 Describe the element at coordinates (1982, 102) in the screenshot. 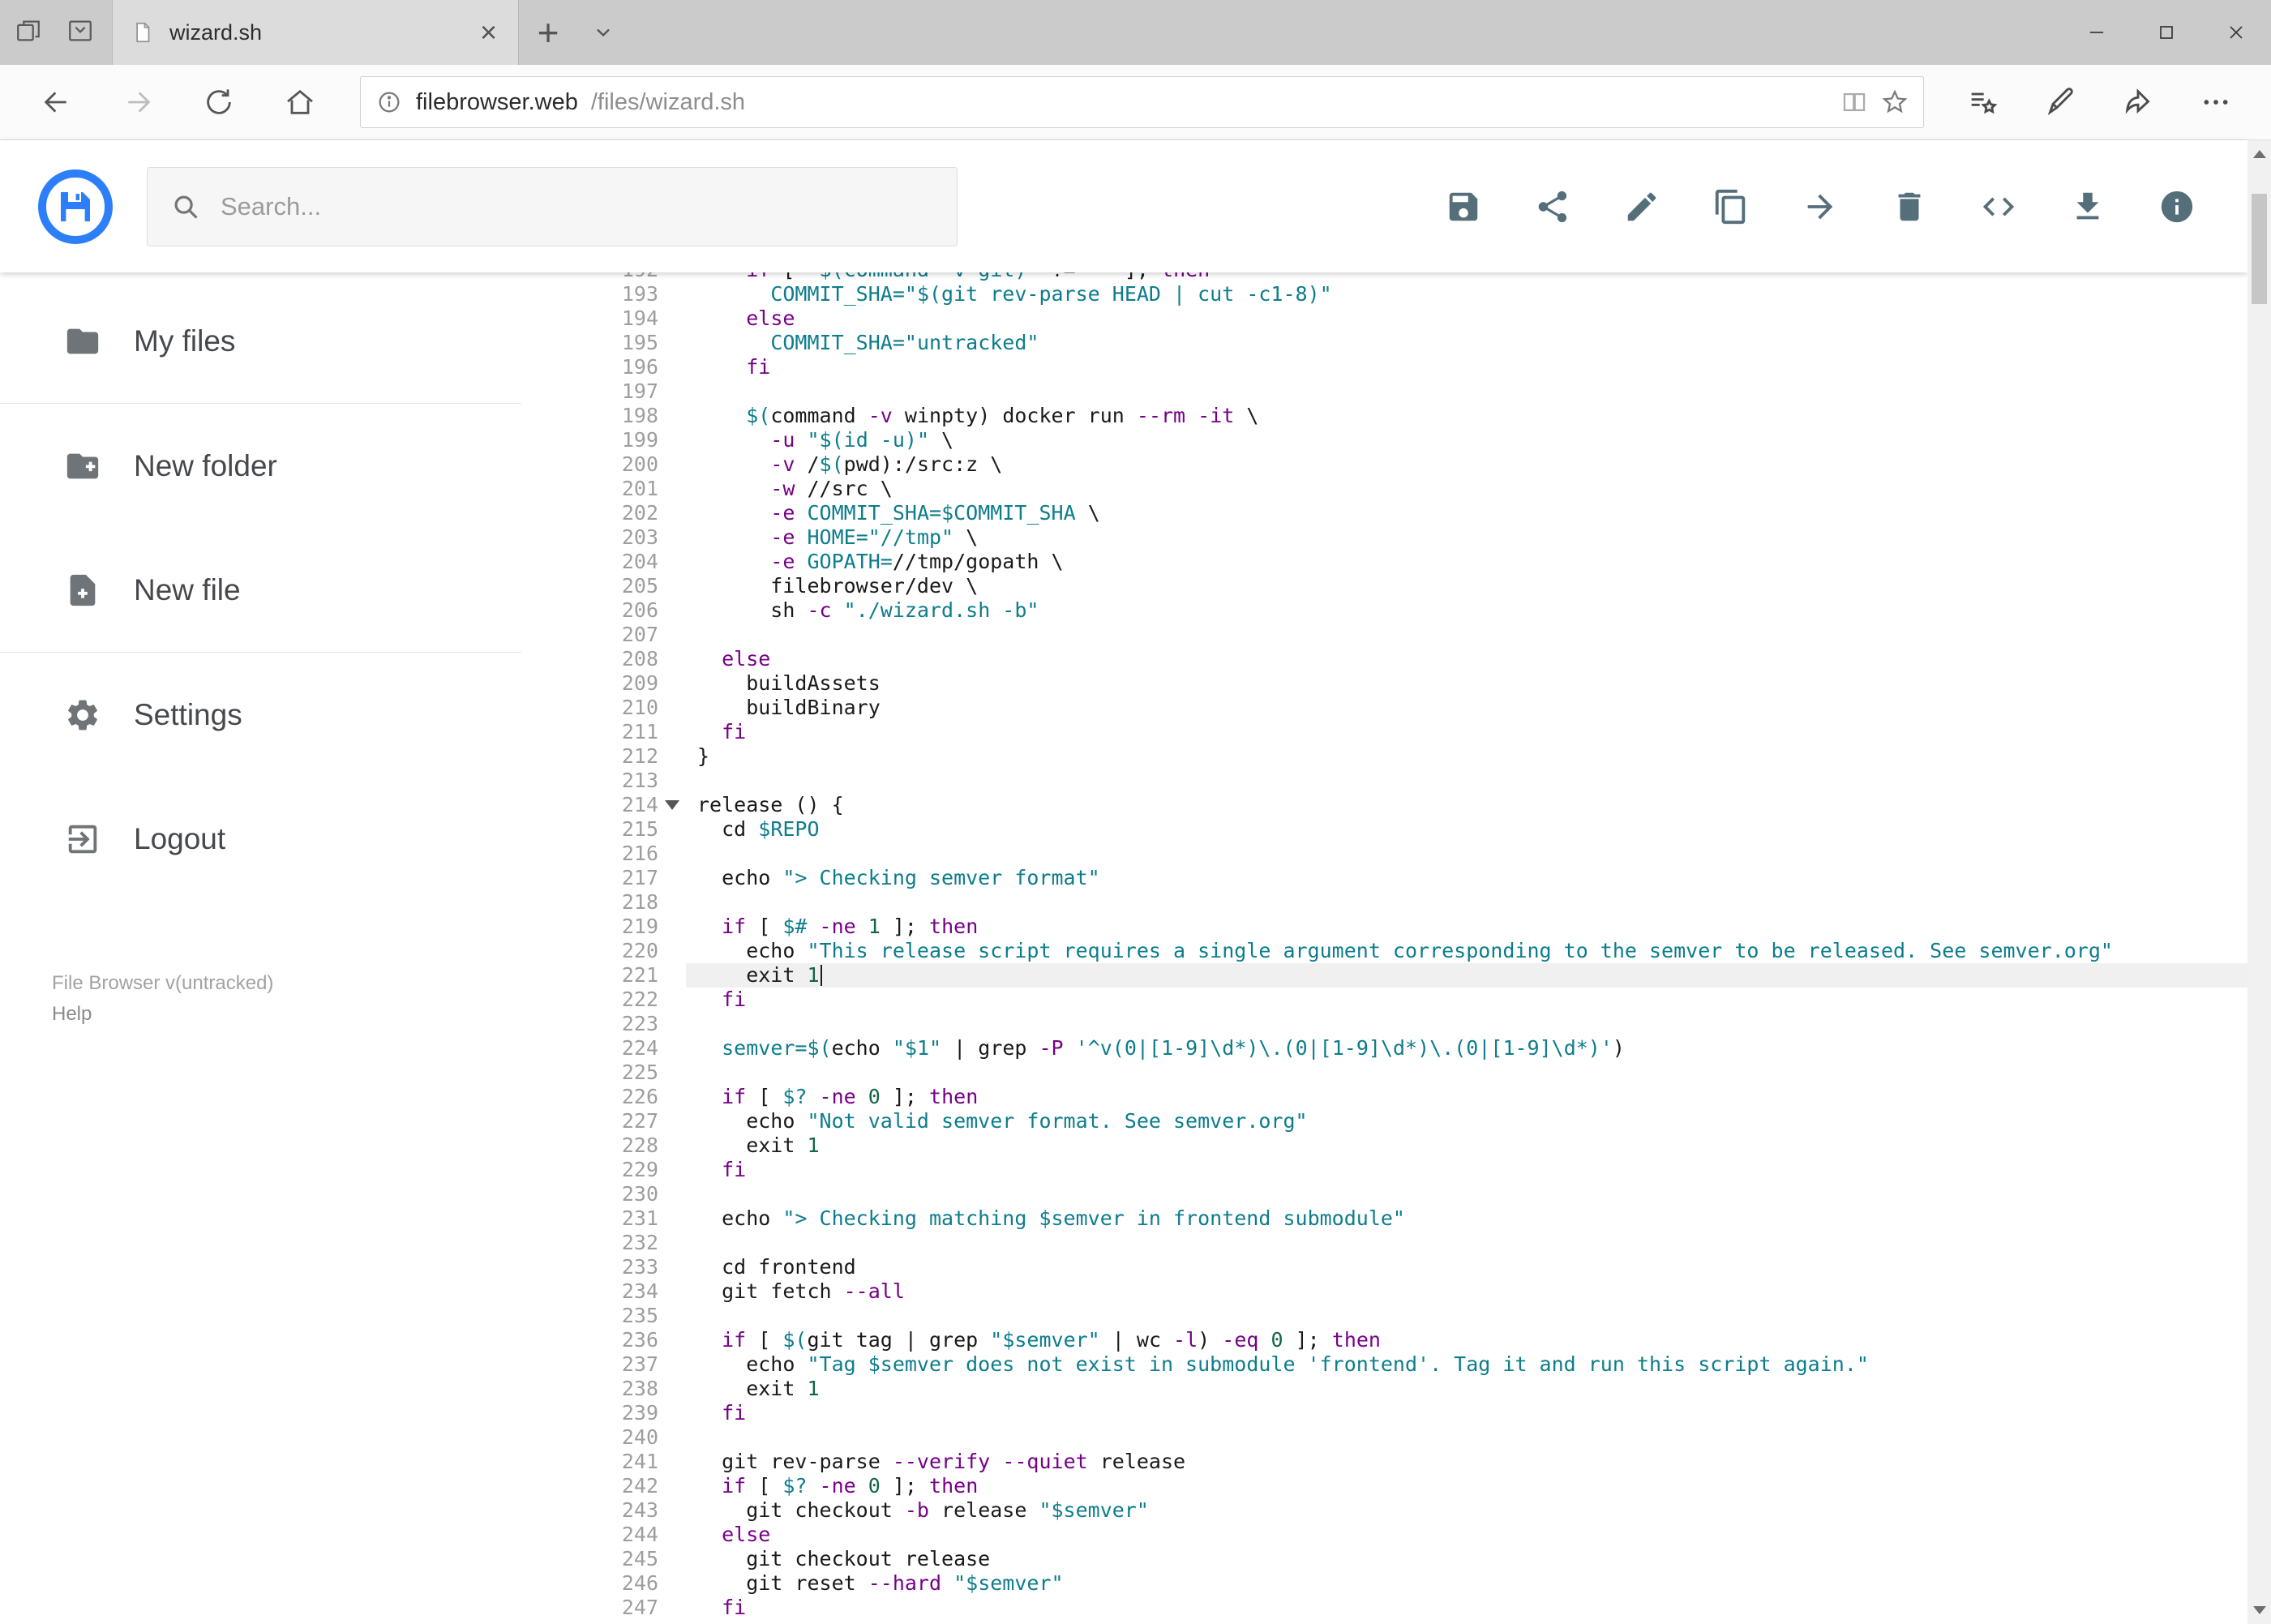

I see `hub-icon` at that location.